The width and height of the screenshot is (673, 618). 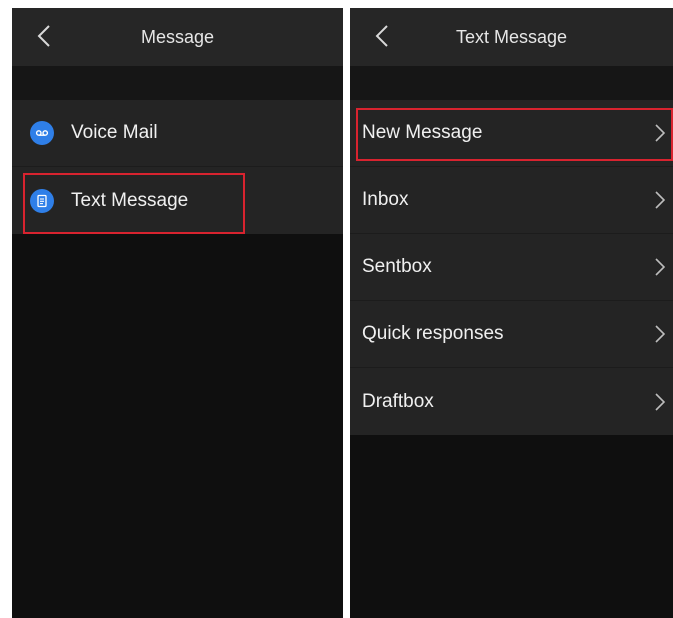 I want to click on menu-item-label: Text Message, so click(x=130, y=200).